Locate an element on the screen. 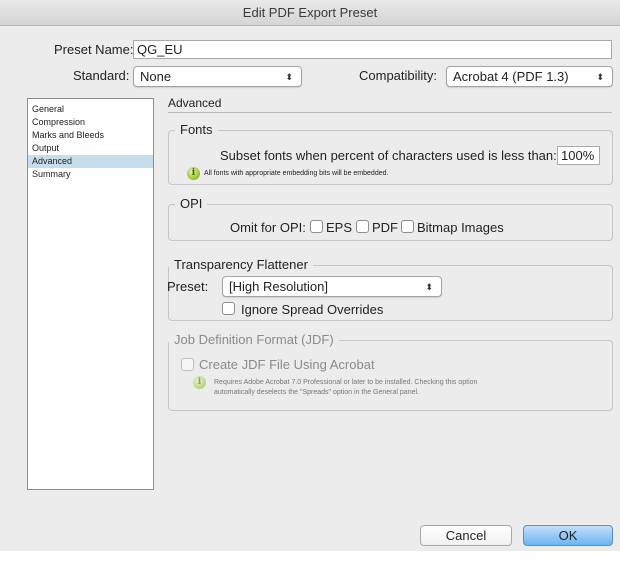 The width and height of the screenshot is (620, 561). window-bottom-edge is located at coordinates (310, 556).